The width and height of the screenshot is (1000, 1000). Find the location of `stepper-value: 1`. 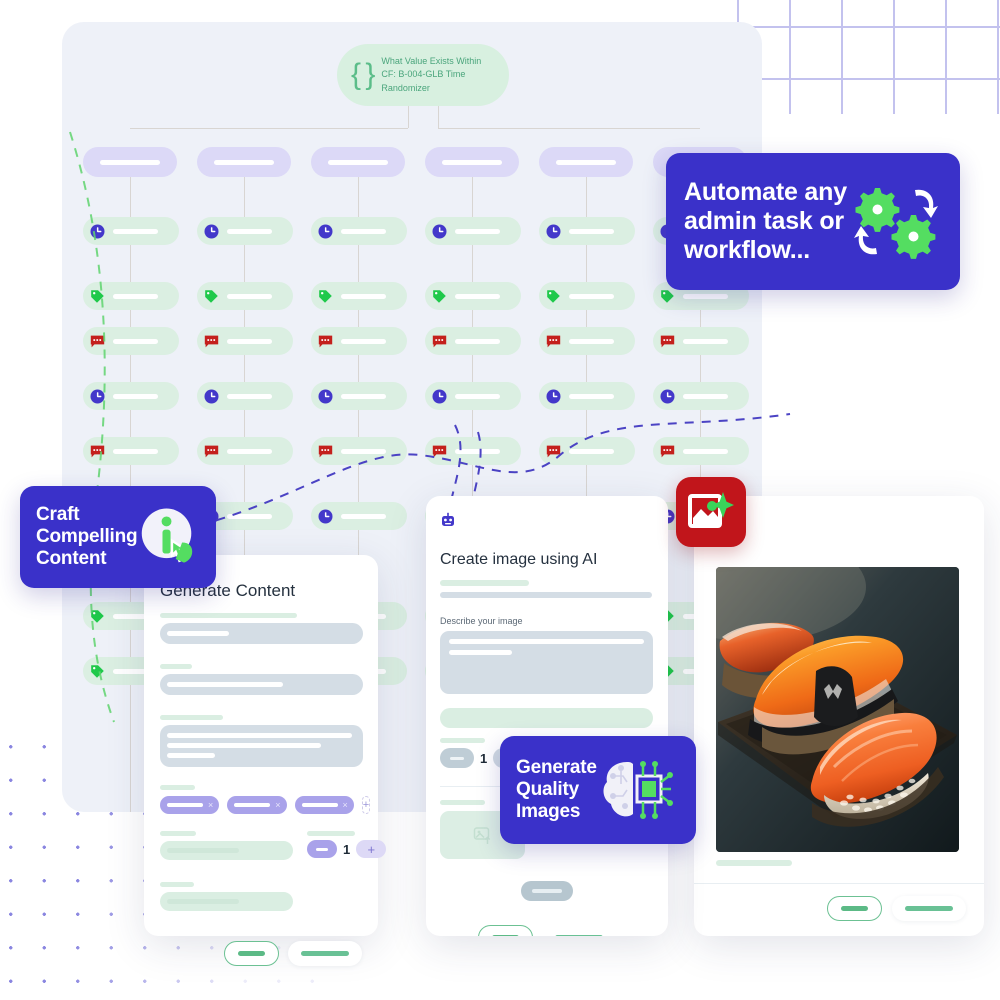

stepper-value: 1 is located at coordinates (347, 849).